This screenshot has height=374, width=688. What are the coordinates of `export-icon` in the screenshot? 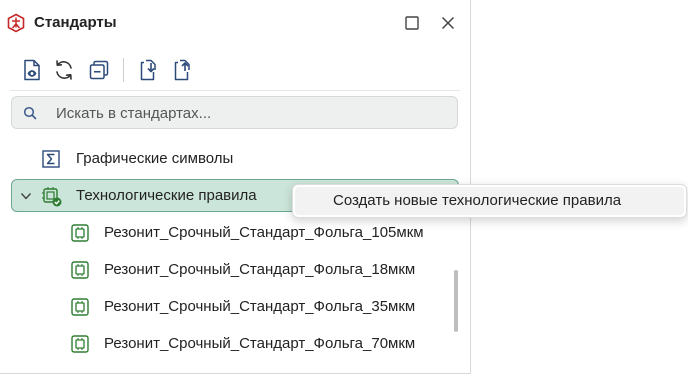 It's located at (182, 70).